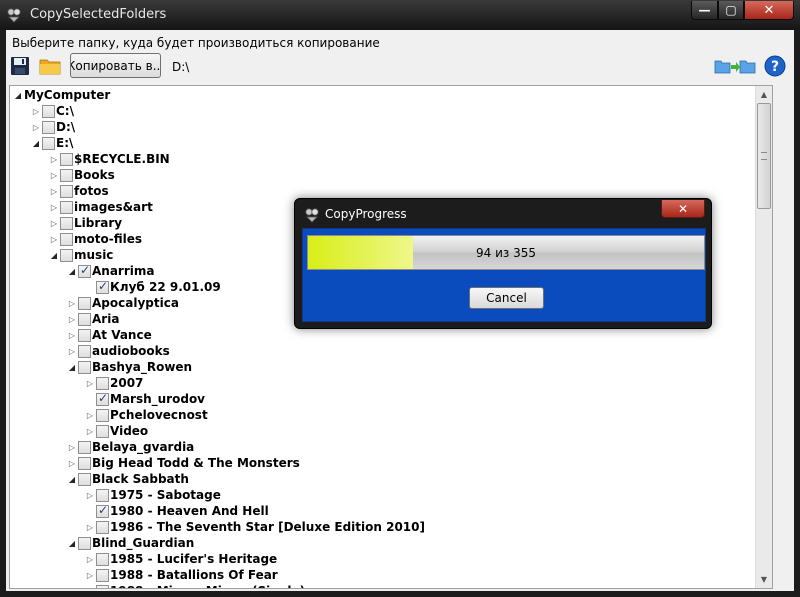  Describe the element at coordinates (769, 10) in the screenshot. I see `close-button: ✕` at that location.